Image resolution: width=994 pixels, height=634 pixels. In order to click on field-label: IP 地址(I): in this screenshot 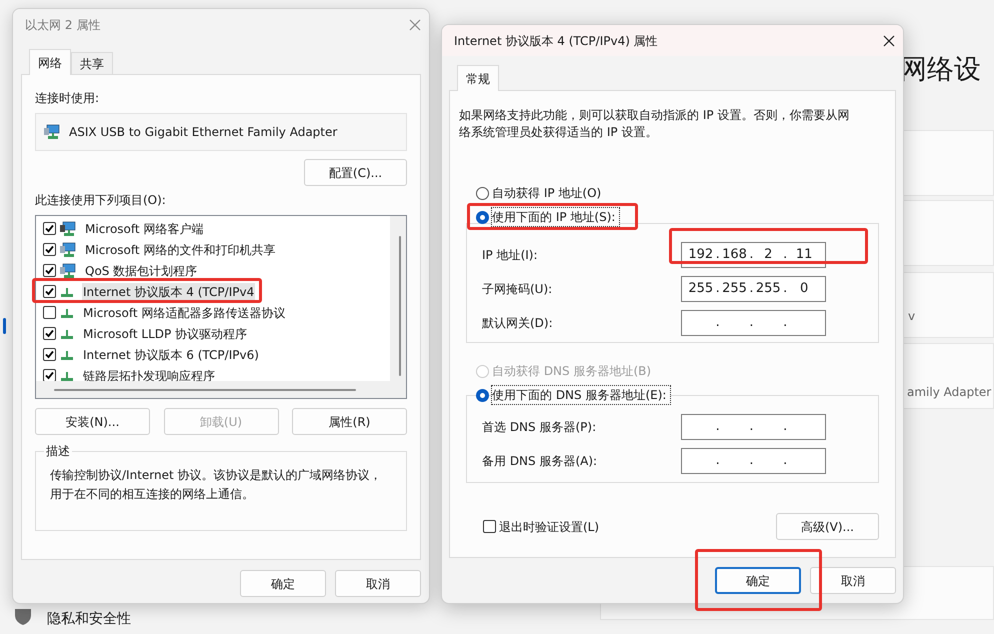, I will do `click(510, 255)`.